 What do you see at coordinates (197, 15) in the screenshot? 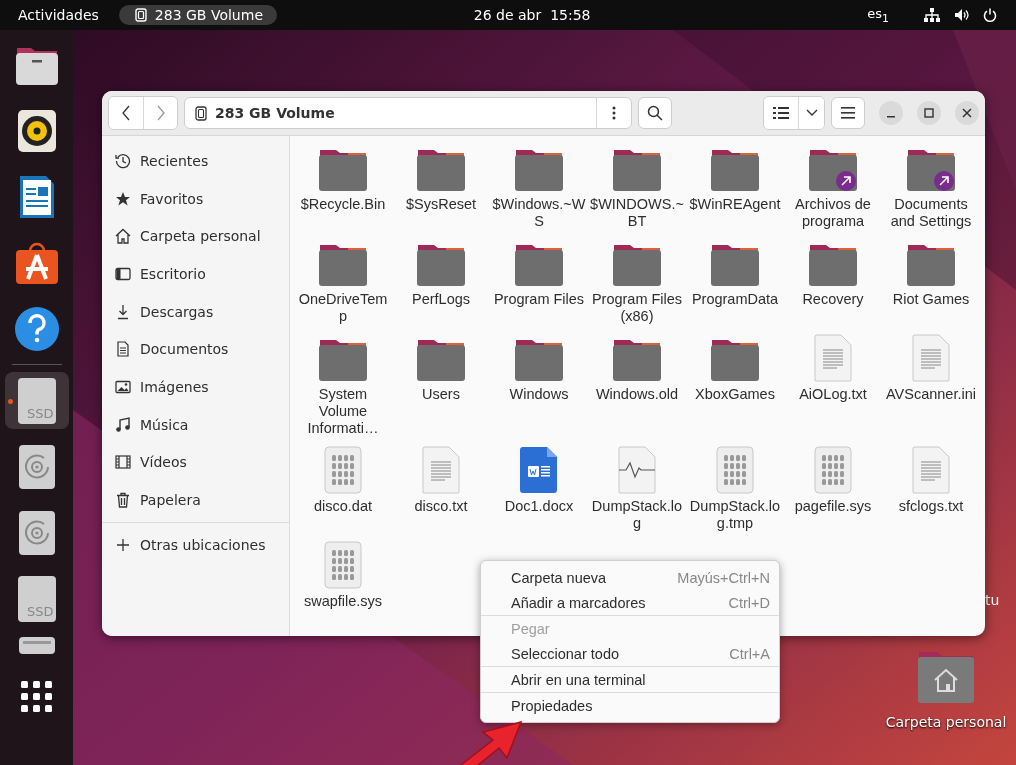
I see `app-menu-button: 283 GB Volume` at bounding box center [197, 15].